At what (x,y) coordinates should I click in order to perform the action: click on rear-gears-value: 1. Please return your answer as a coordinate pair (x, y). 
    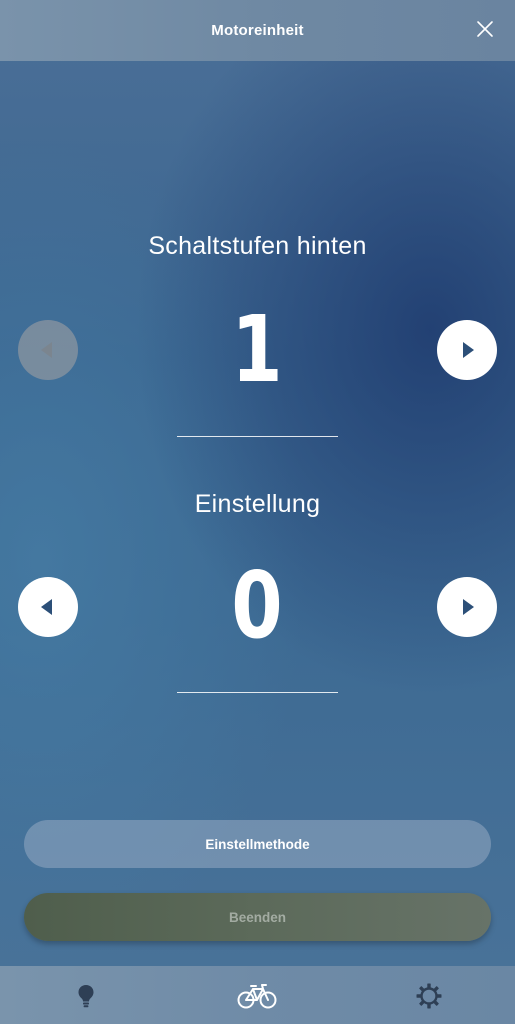
    Looking at the image, I should click on (257, 349).